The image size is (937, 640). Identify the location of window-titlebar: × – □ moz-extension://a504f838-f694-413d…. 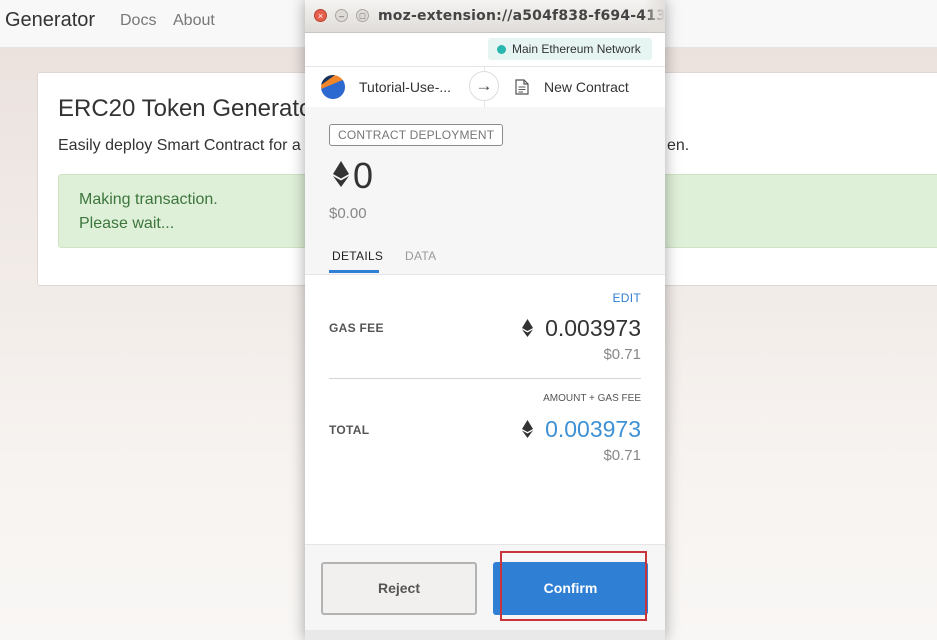
(485, 16).